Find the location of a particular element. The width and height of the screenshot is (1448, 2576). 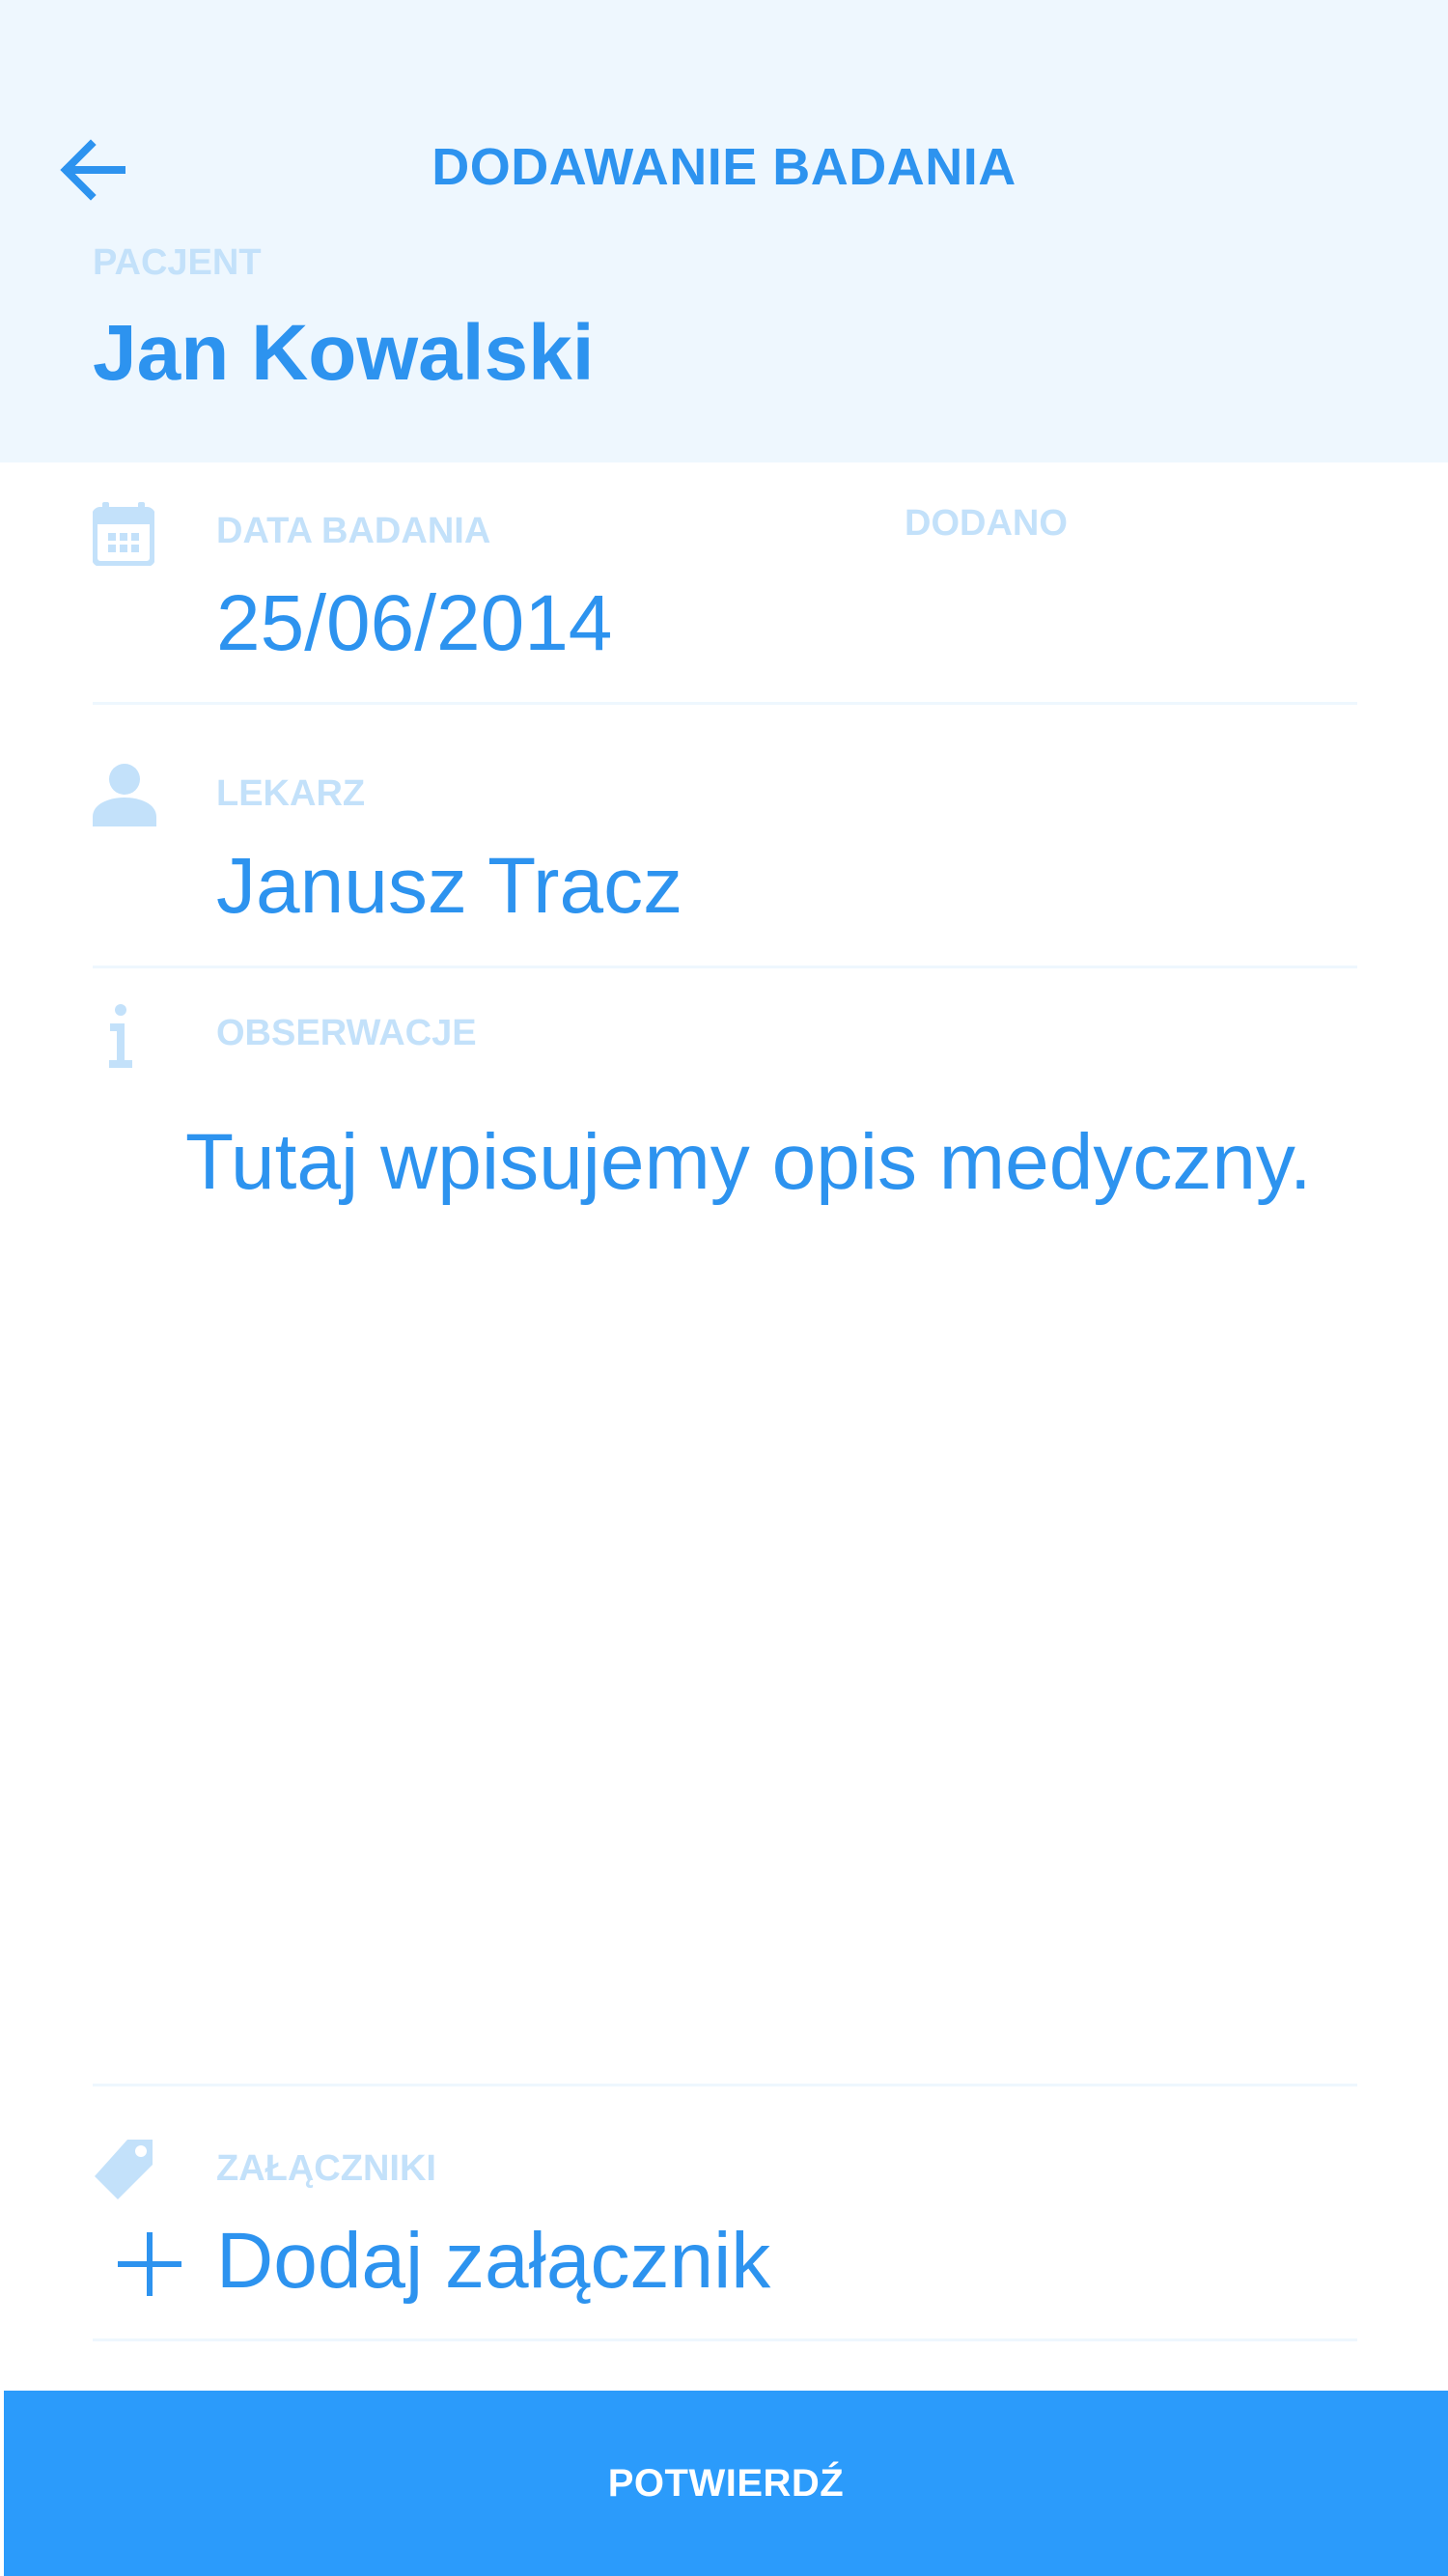

doctor-label: LEKARZ is located at coordinates (291, 794).